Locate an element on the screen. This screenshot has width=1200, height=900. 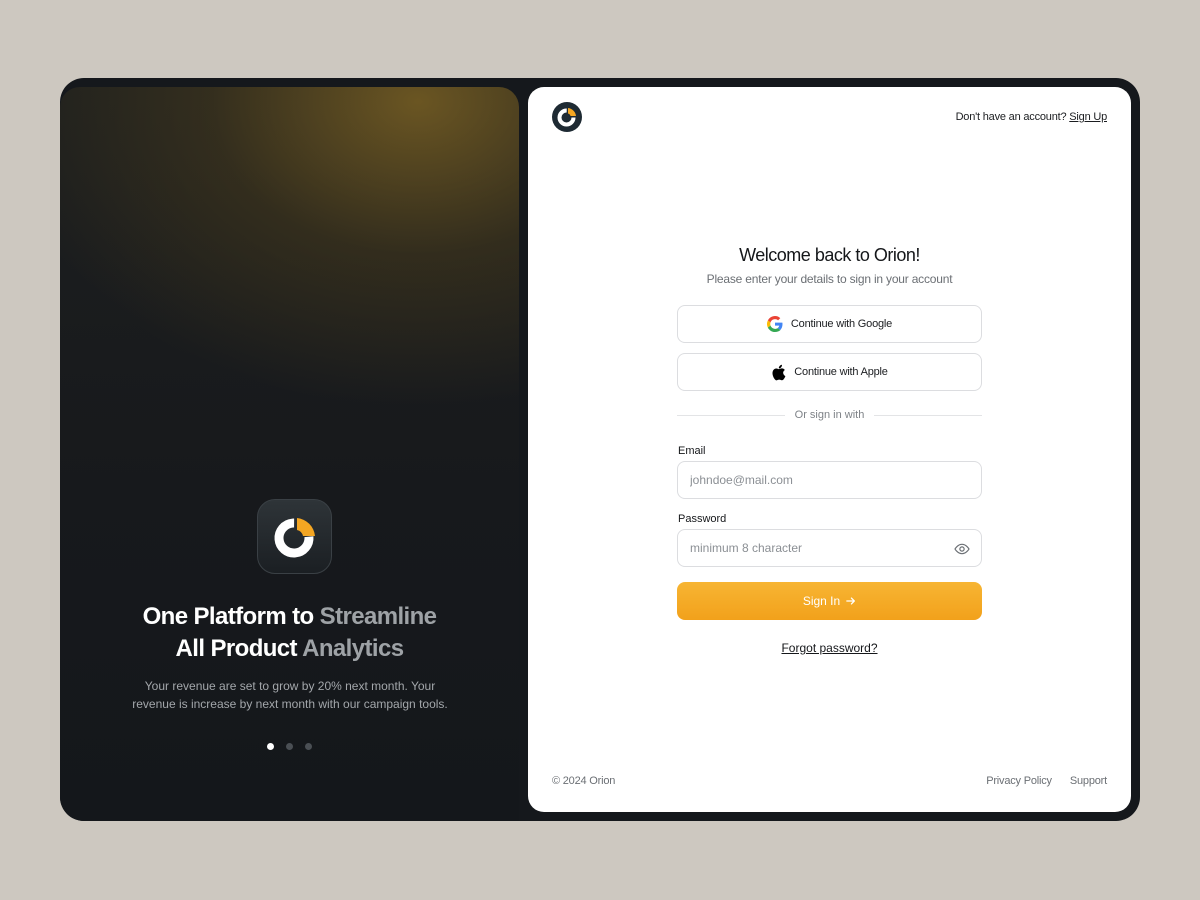
support-link: Support is located at coordinates (1088, 781).